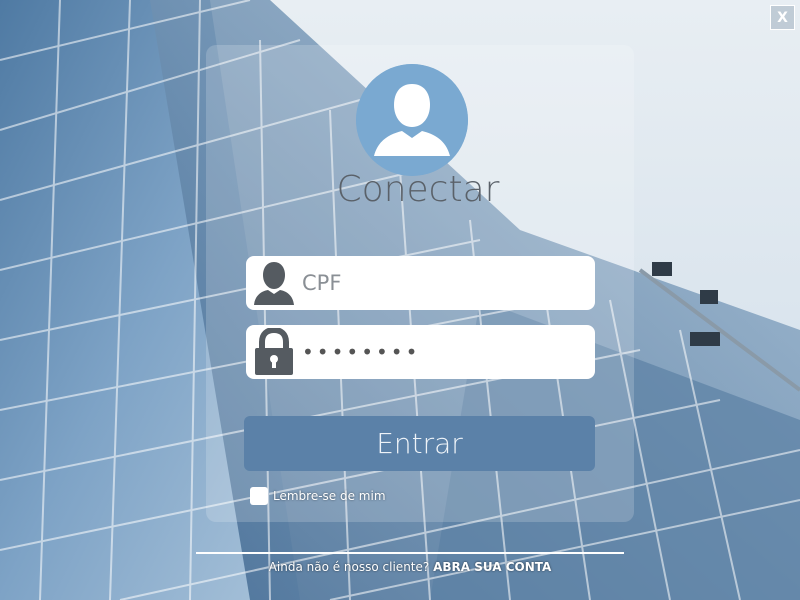 Image resolution: width=800 pixels, height=600 pixels. I want to click on close-icon: X, so click(782, 17).